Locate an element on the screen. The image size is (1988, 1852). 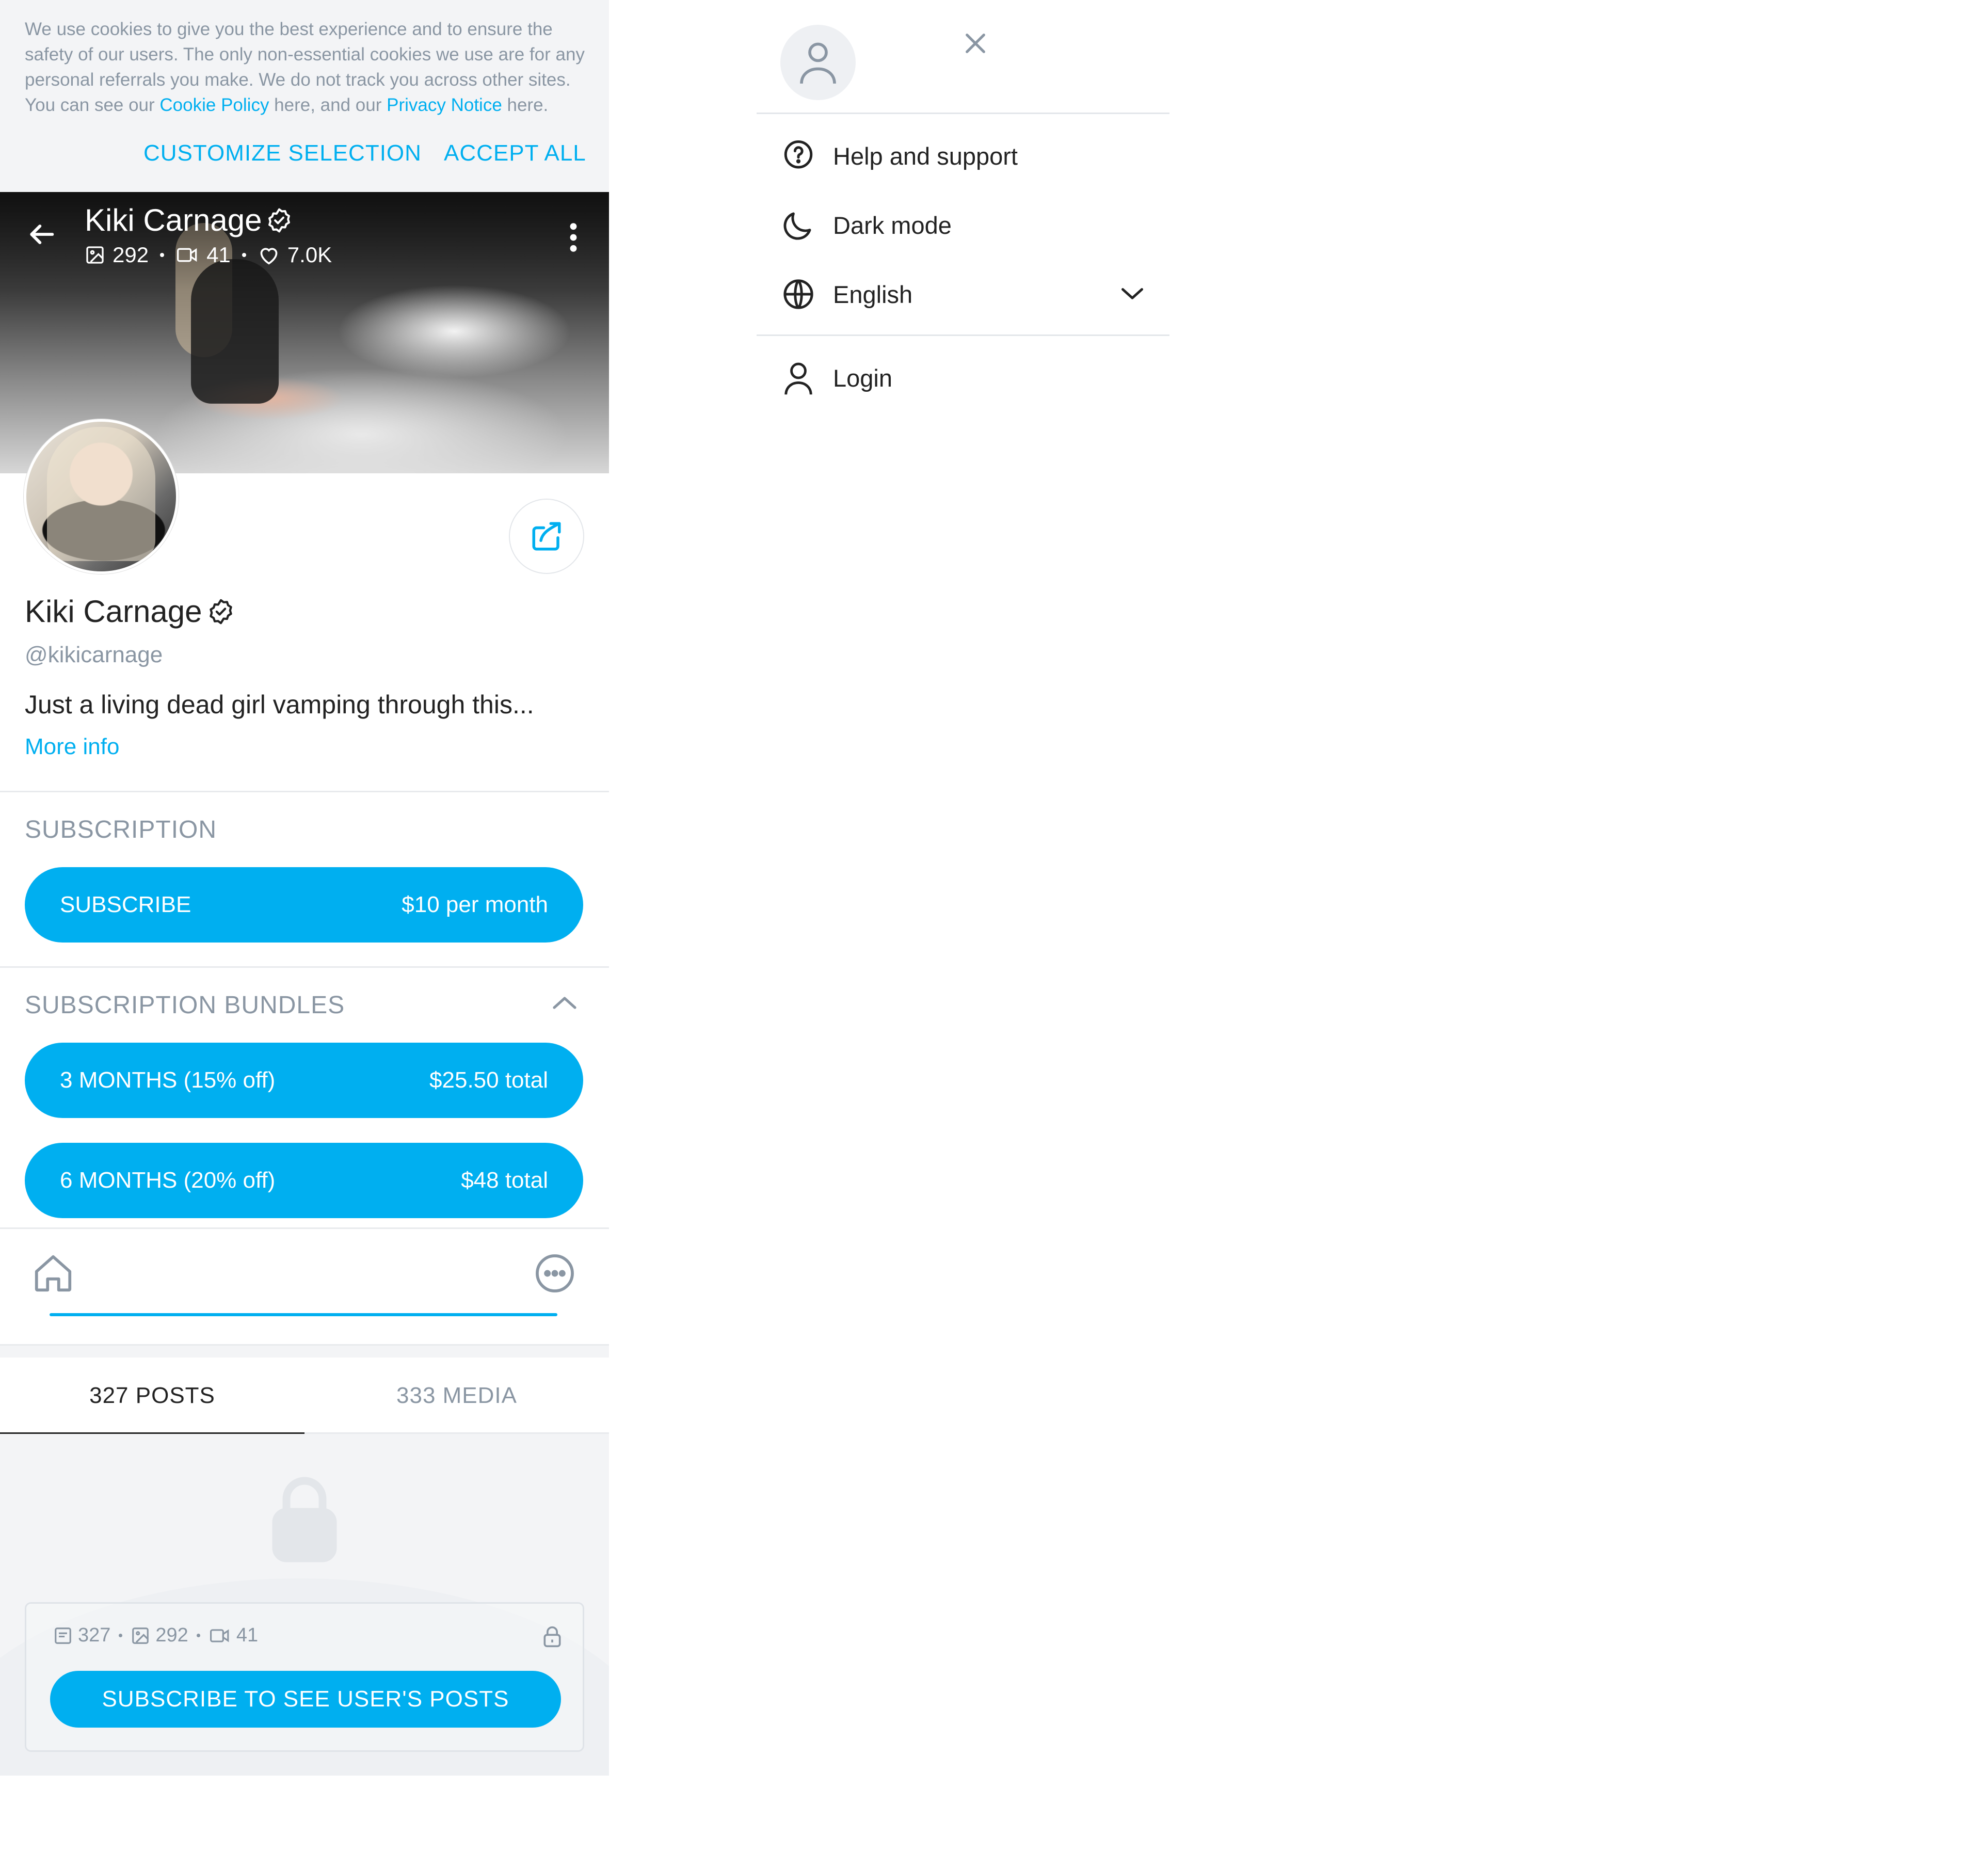
customize-selection-button: CUSTOMIZE SELECTION is located at coordinates (282, 153).